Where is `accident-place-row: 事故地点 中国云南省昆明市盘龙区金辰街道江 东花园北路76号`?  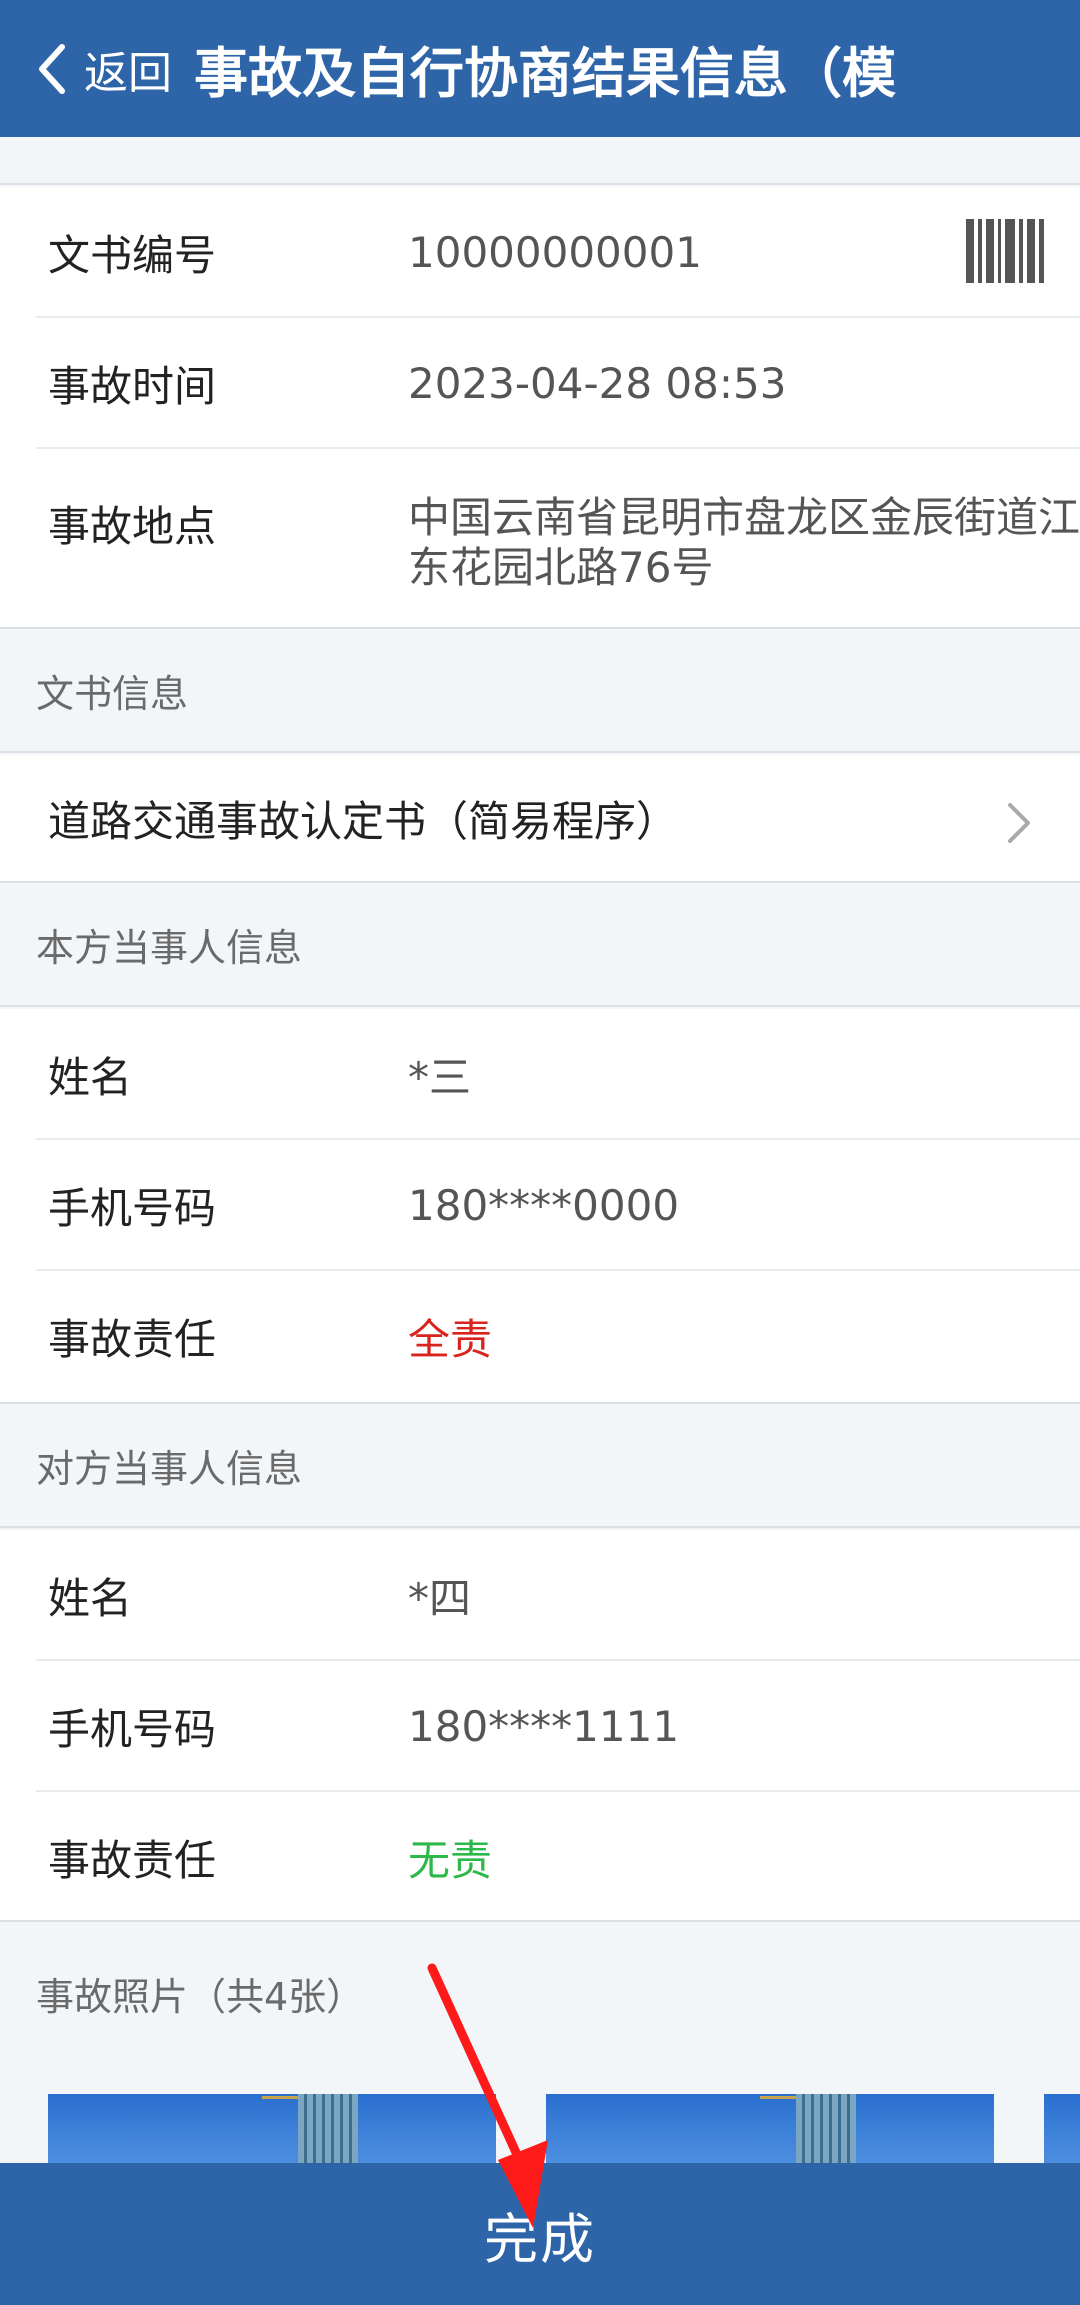
accident-place-row: 事故地点 中国云南省昆明市盘龙区金辰街道江 东花园北路76号 is located at coordinates (540, 538).